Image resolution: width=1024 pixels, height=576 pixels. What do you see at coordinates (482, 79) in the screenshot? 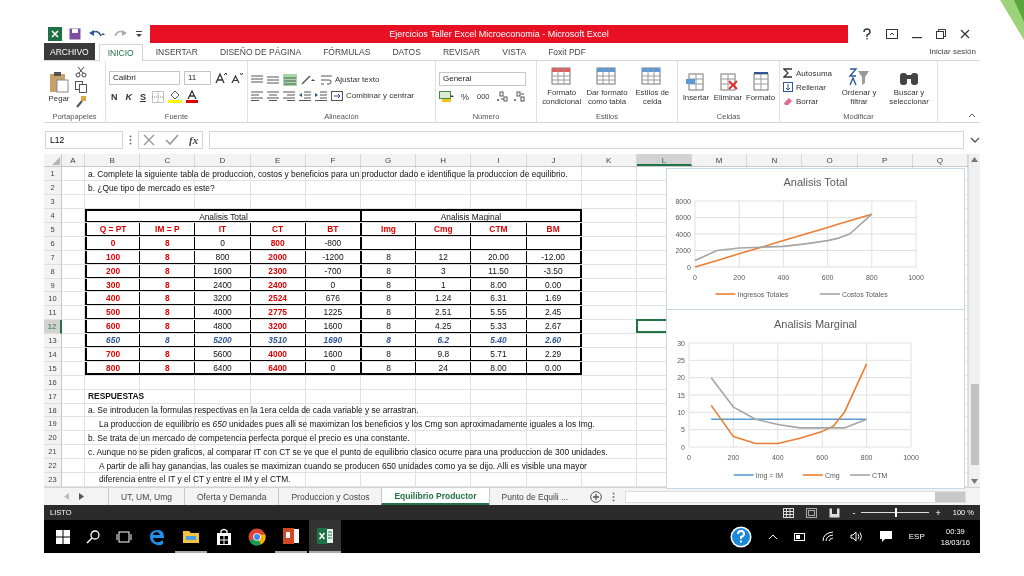
I see `number-format-dropdown: General` at bounding box center [482, 79].